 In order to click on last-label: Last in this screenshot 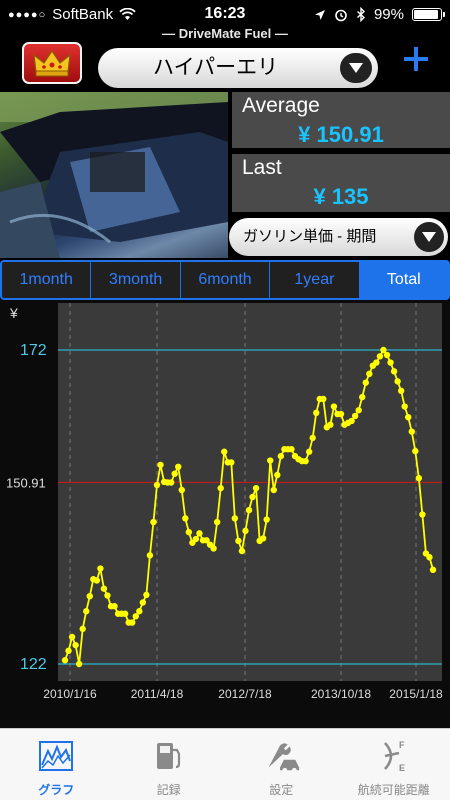, I will do `click(262, 167)`.